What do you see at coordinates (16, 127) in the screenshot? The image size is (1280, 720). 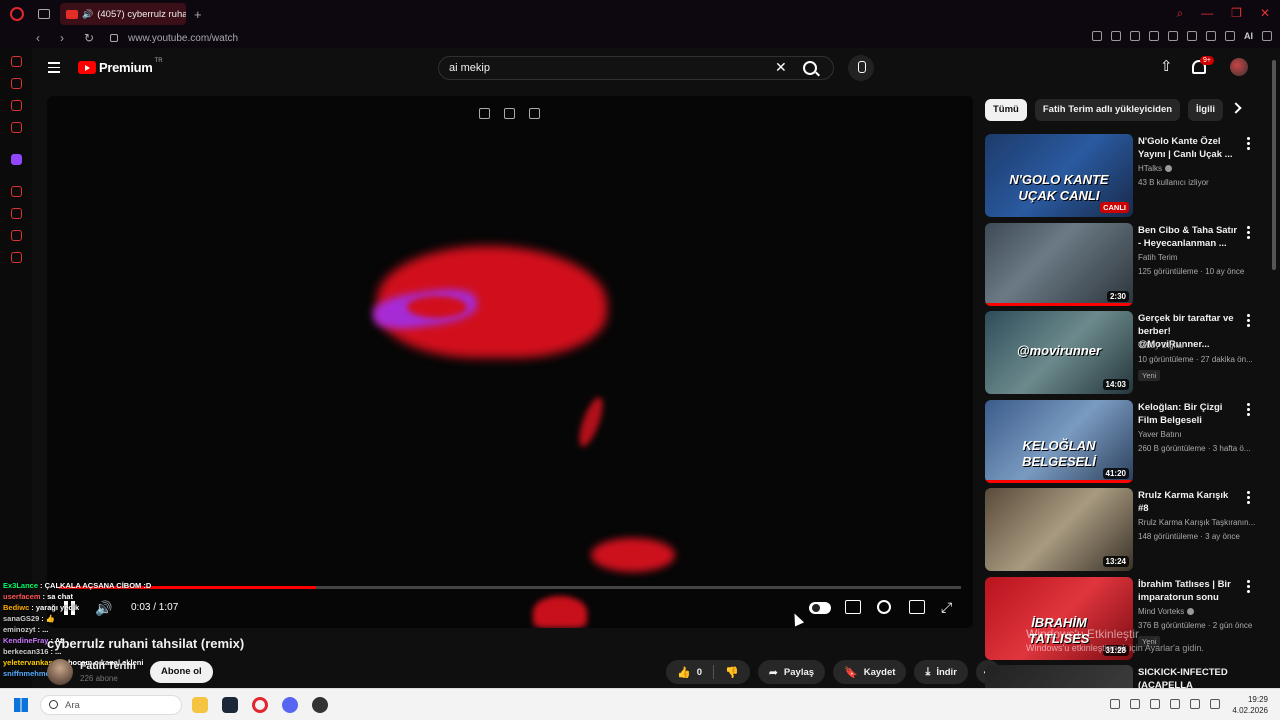 I see `sidebar-workspace-icon` at bounding box center [16, 127].